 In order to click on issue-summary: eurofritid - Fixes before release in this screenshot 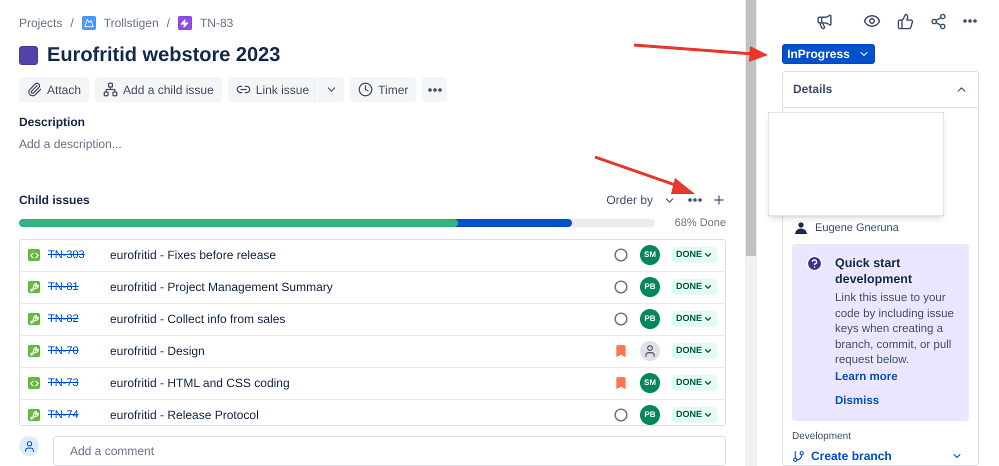, I will do `click(194, 255)`.